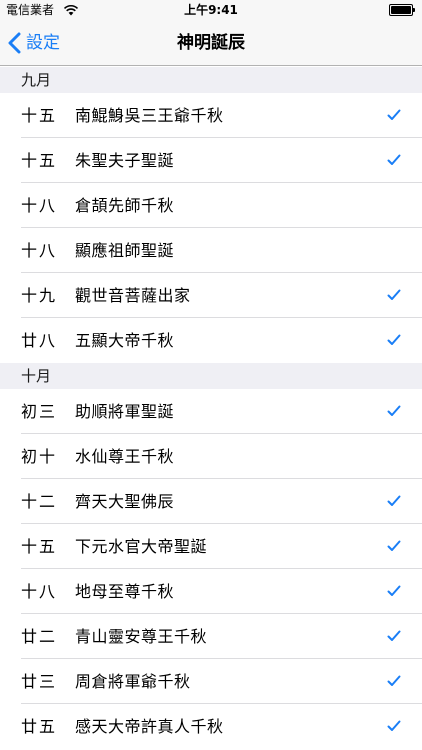 This screenshot has height=750, width=422. What do you see at coordinates (211, 636) in the screenshot?
I see `table-row: 廿二 青山靈安尊王千秋` at bounding box center [211, 636].